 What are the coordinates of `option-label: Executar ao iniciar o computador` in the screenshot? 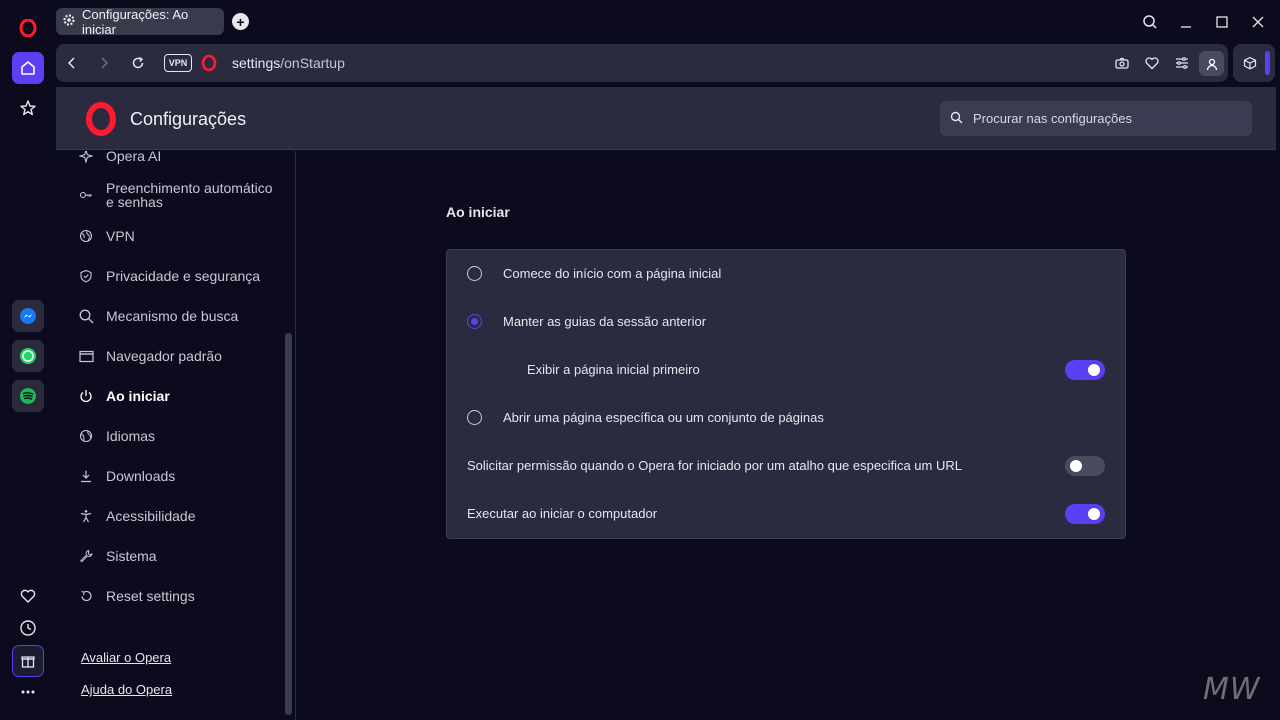 It's located at (562, 513).